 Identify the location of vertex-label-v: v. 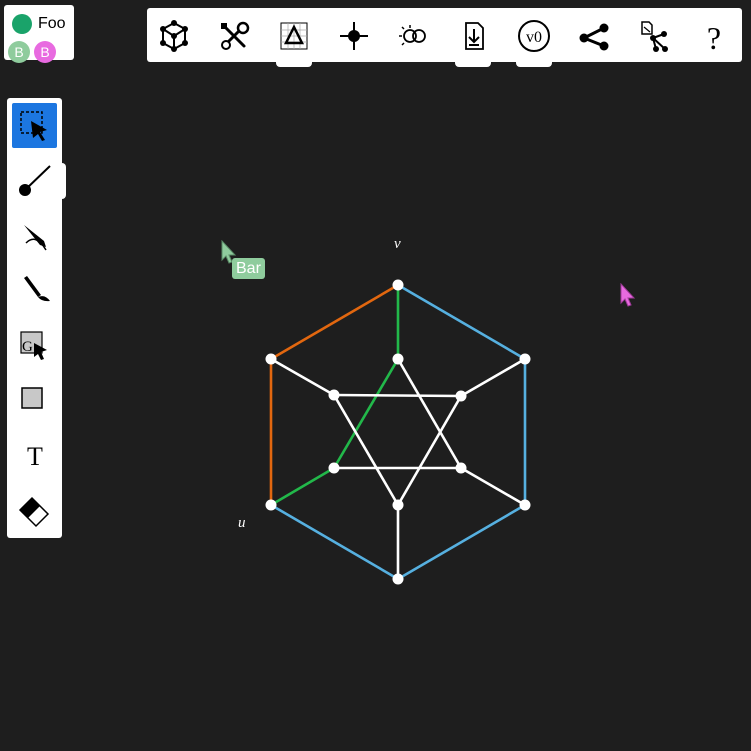
(397, 244).